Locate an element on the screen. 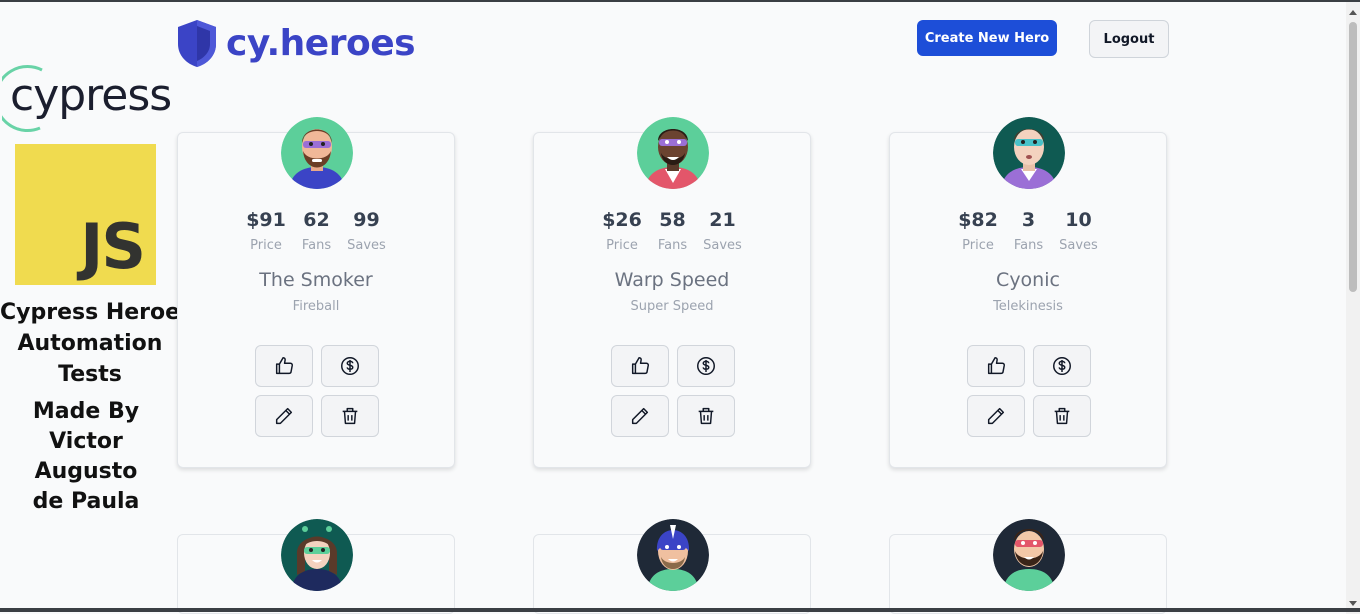 This screenshot has height=614, width=1360. cypress-logo-text: cypress is located at coordinates (91, 95).